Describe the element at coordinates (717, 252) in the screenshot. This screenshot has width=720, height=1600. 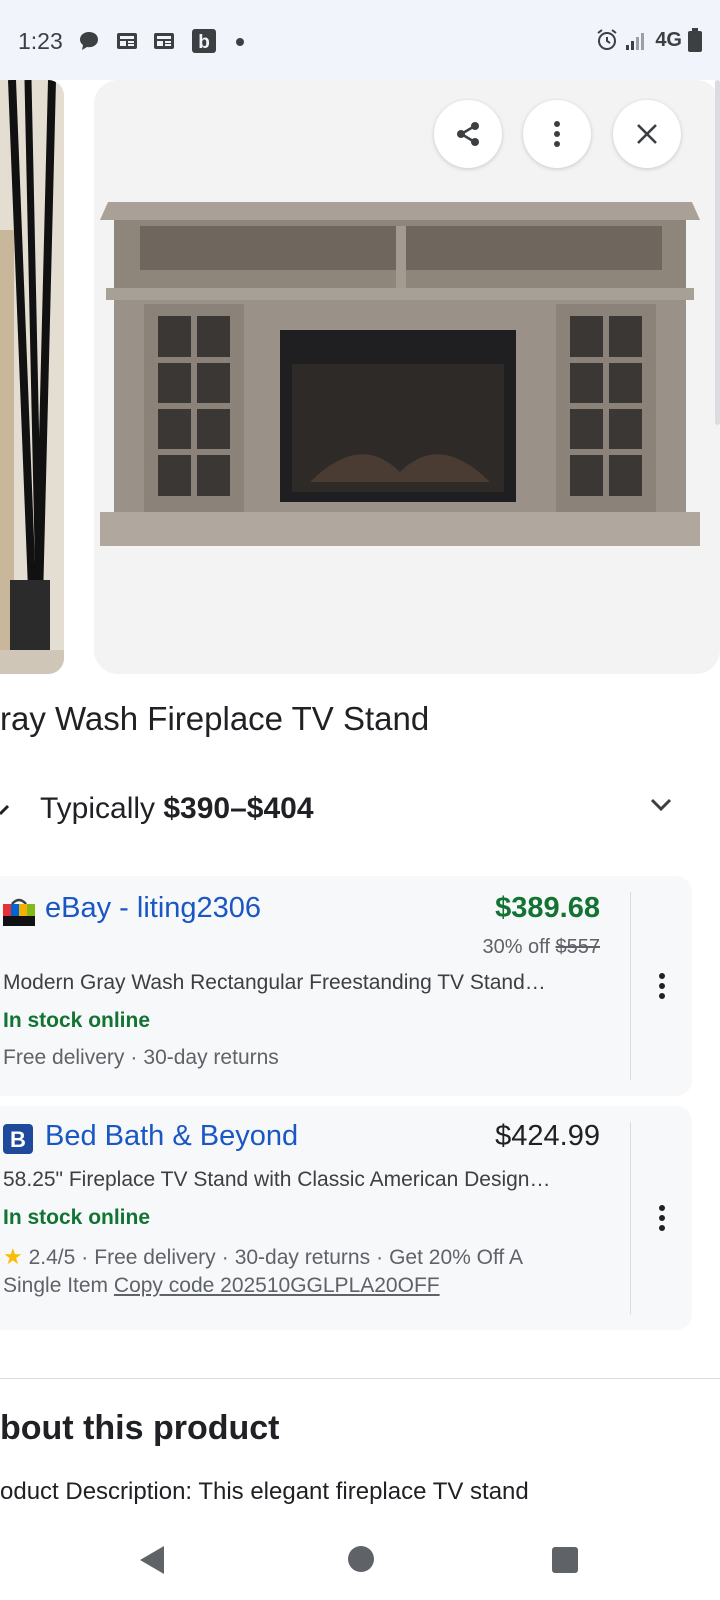
I see `scrollbar` at that location.